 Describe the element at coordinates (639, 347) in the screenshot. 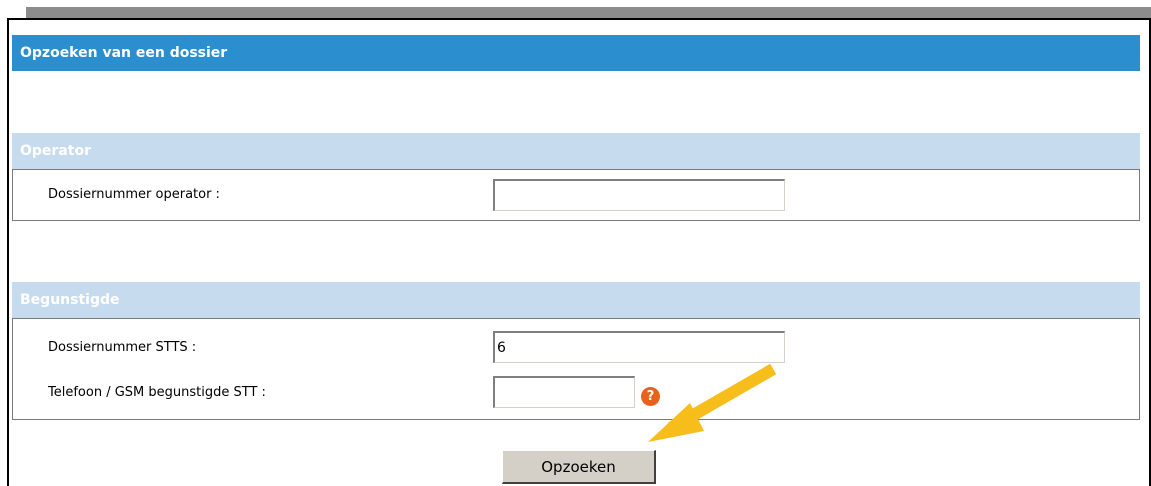

I see `stts-dossier-input` at that location.